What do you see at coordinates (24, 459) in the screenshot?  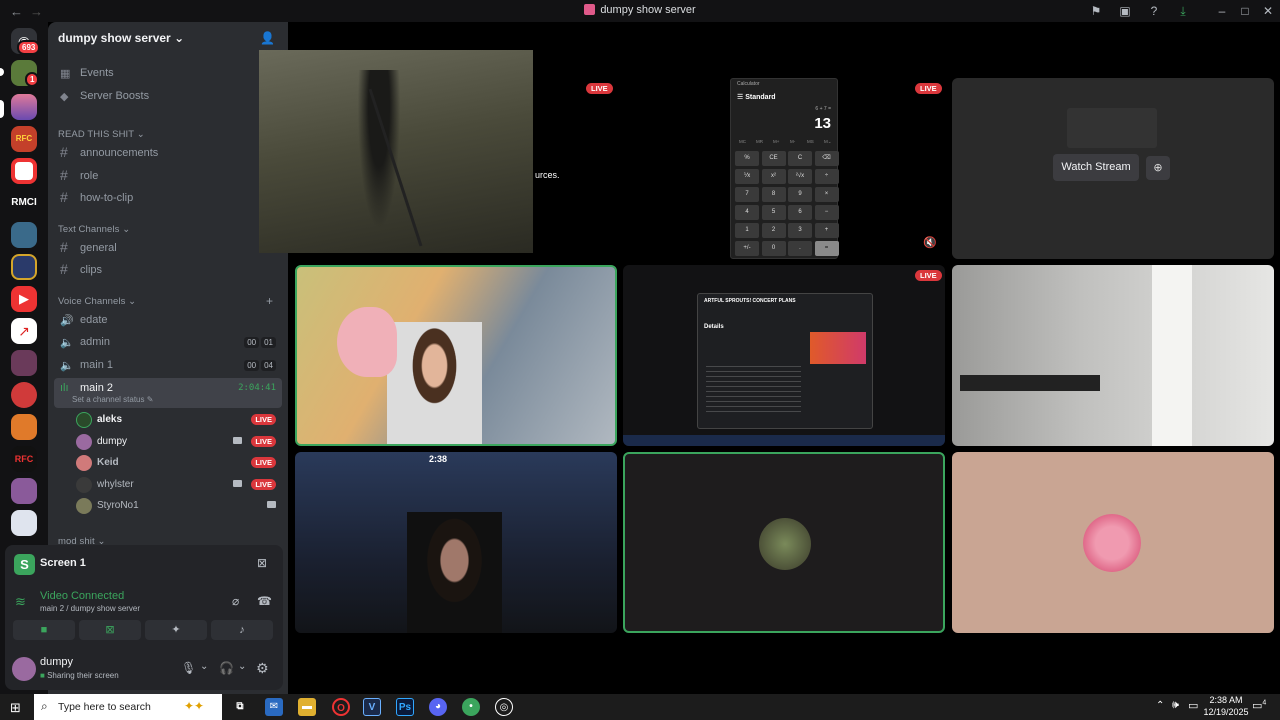 I see `server-rfc2-icon: RFC` at bounding box center [24, 459].